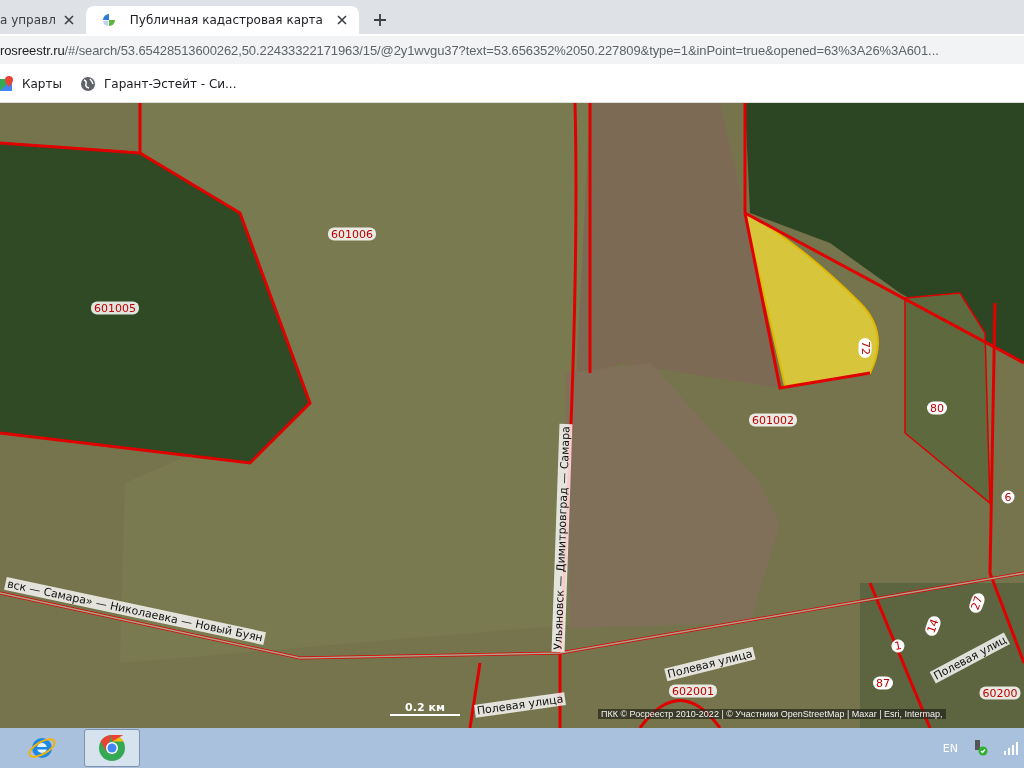  What do you see at coordinates (773, 420) in the screenshot?
I see `block-number: 601002` at bounding box center [773, 420].